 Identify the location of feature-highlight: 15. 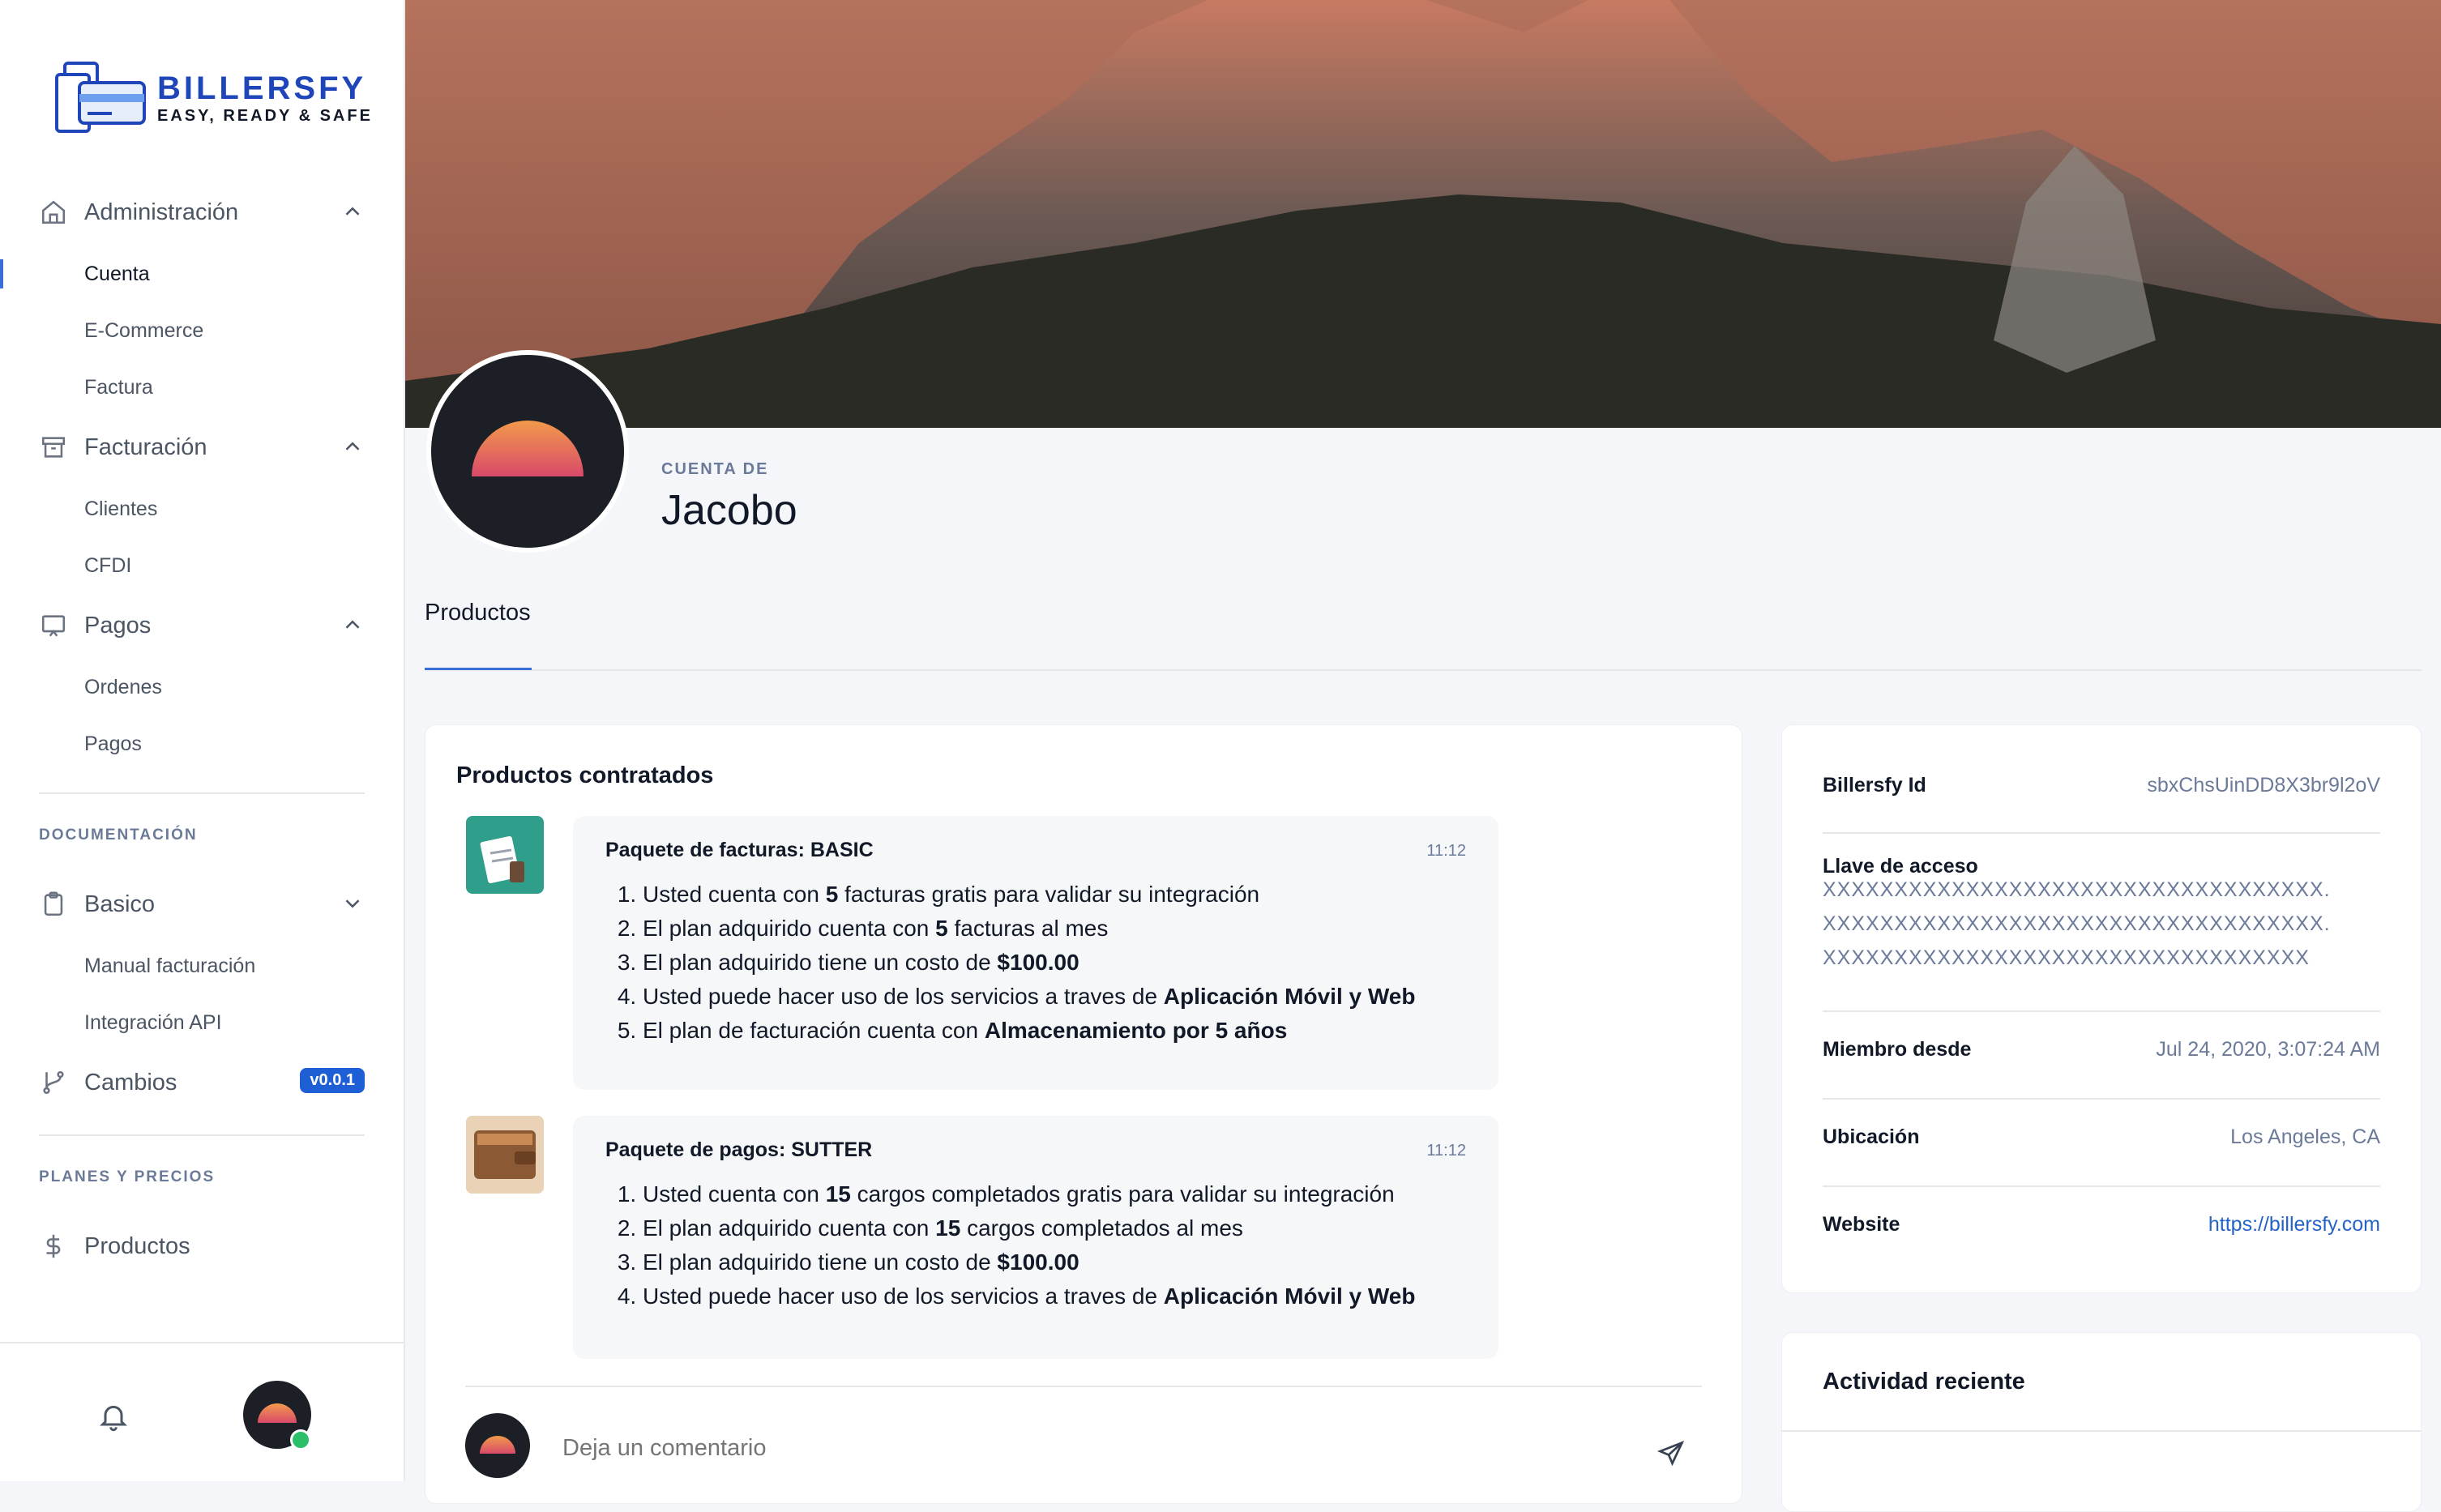
(948, 1228).